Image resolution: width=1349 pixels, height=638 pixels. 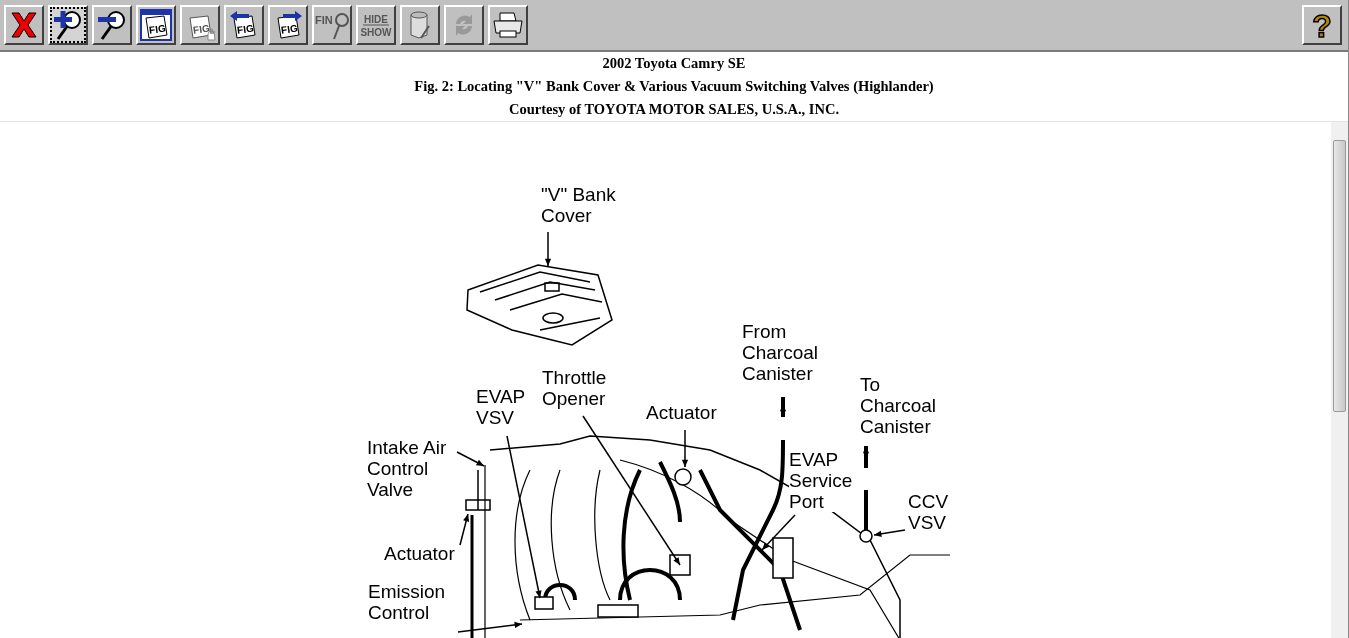 I want to click on paint-can-icon, so click(x=420, y=25).